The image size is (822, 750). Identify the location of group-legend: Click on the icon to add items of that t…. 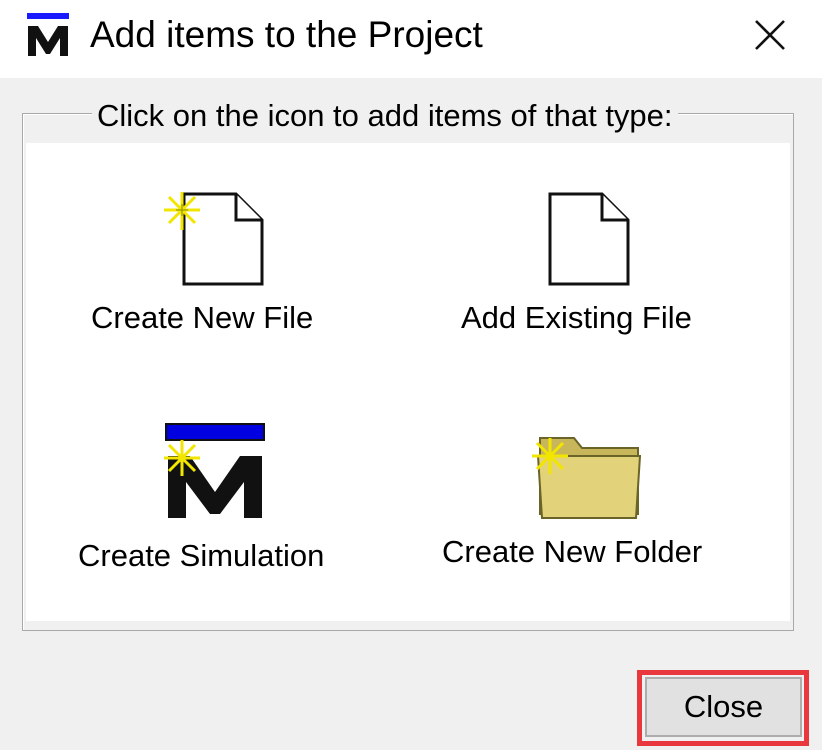
(385, 116).